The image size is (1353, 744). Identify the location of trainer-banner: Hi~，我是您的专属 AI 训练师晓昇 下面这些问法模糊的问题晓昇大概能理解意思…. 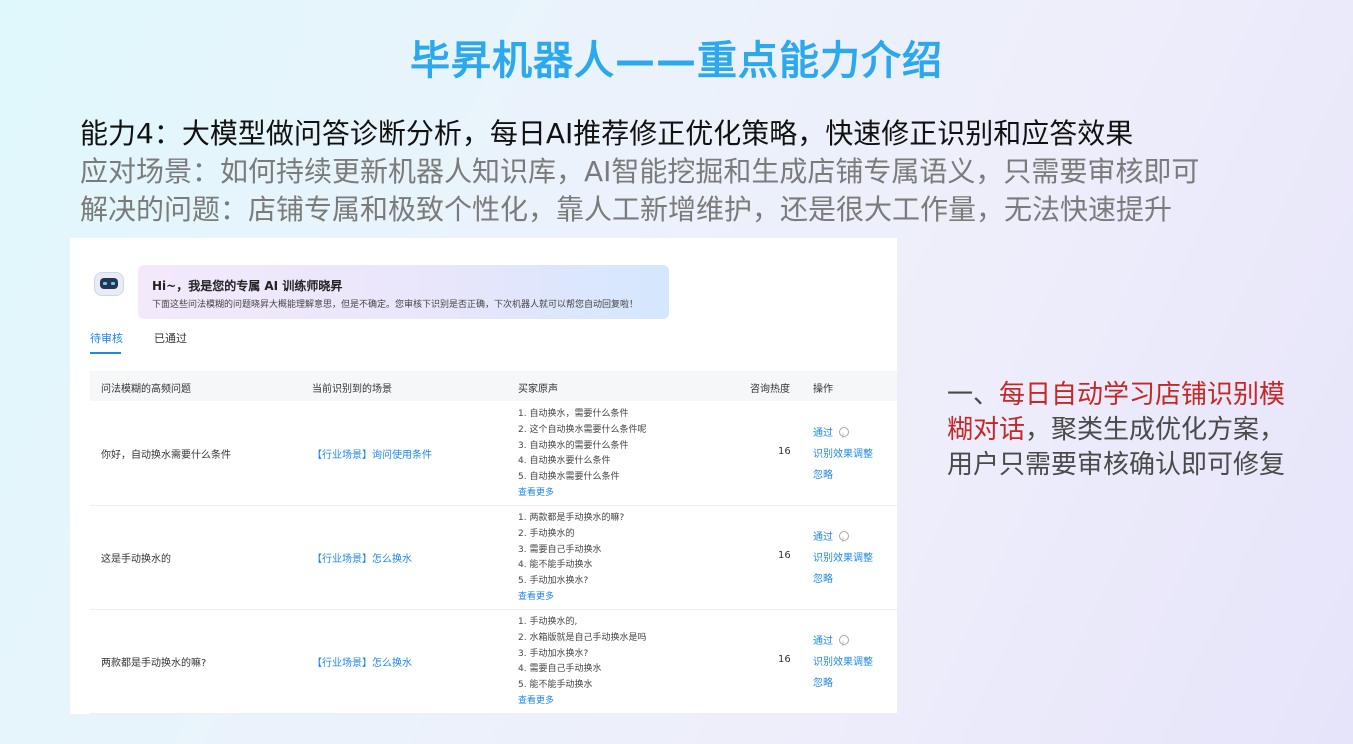
(403, 292).